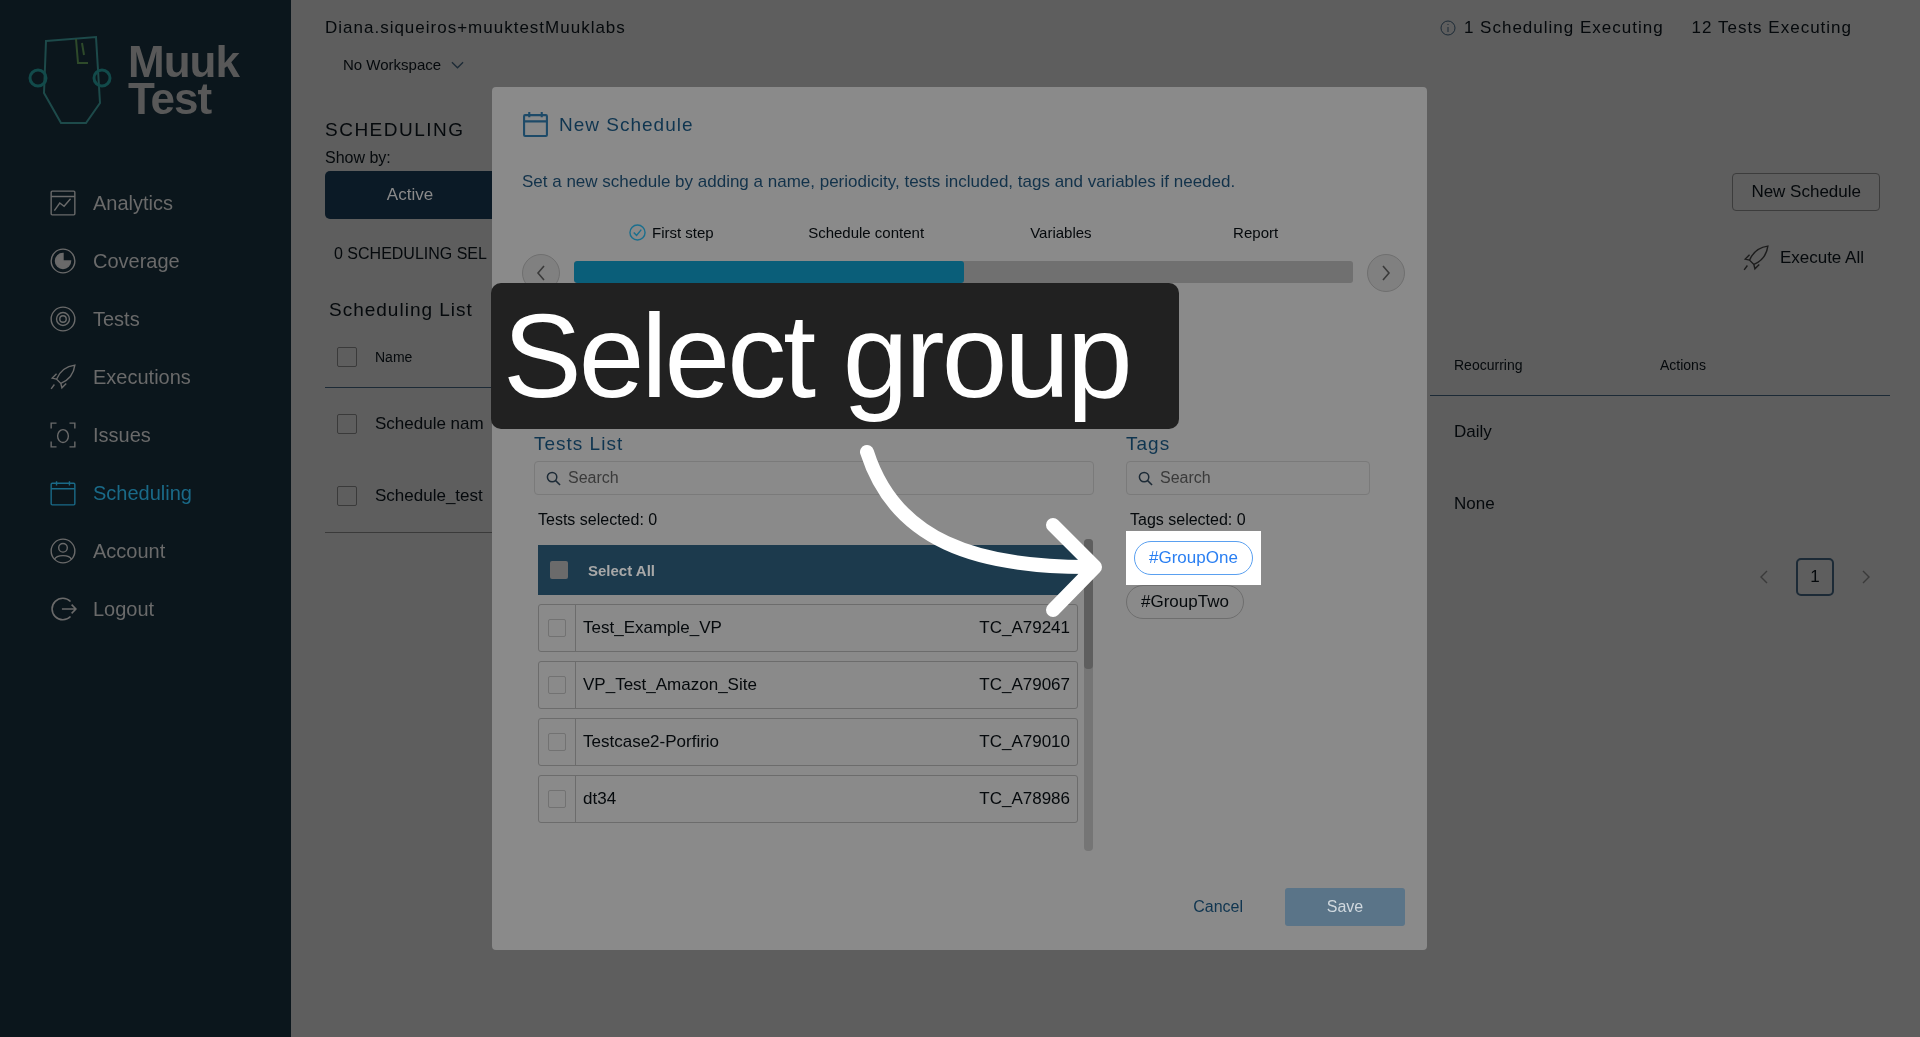  Describe the element at coordinates (835, 356) in the screenshot. I see `caption-overlay: Select group` at that location.